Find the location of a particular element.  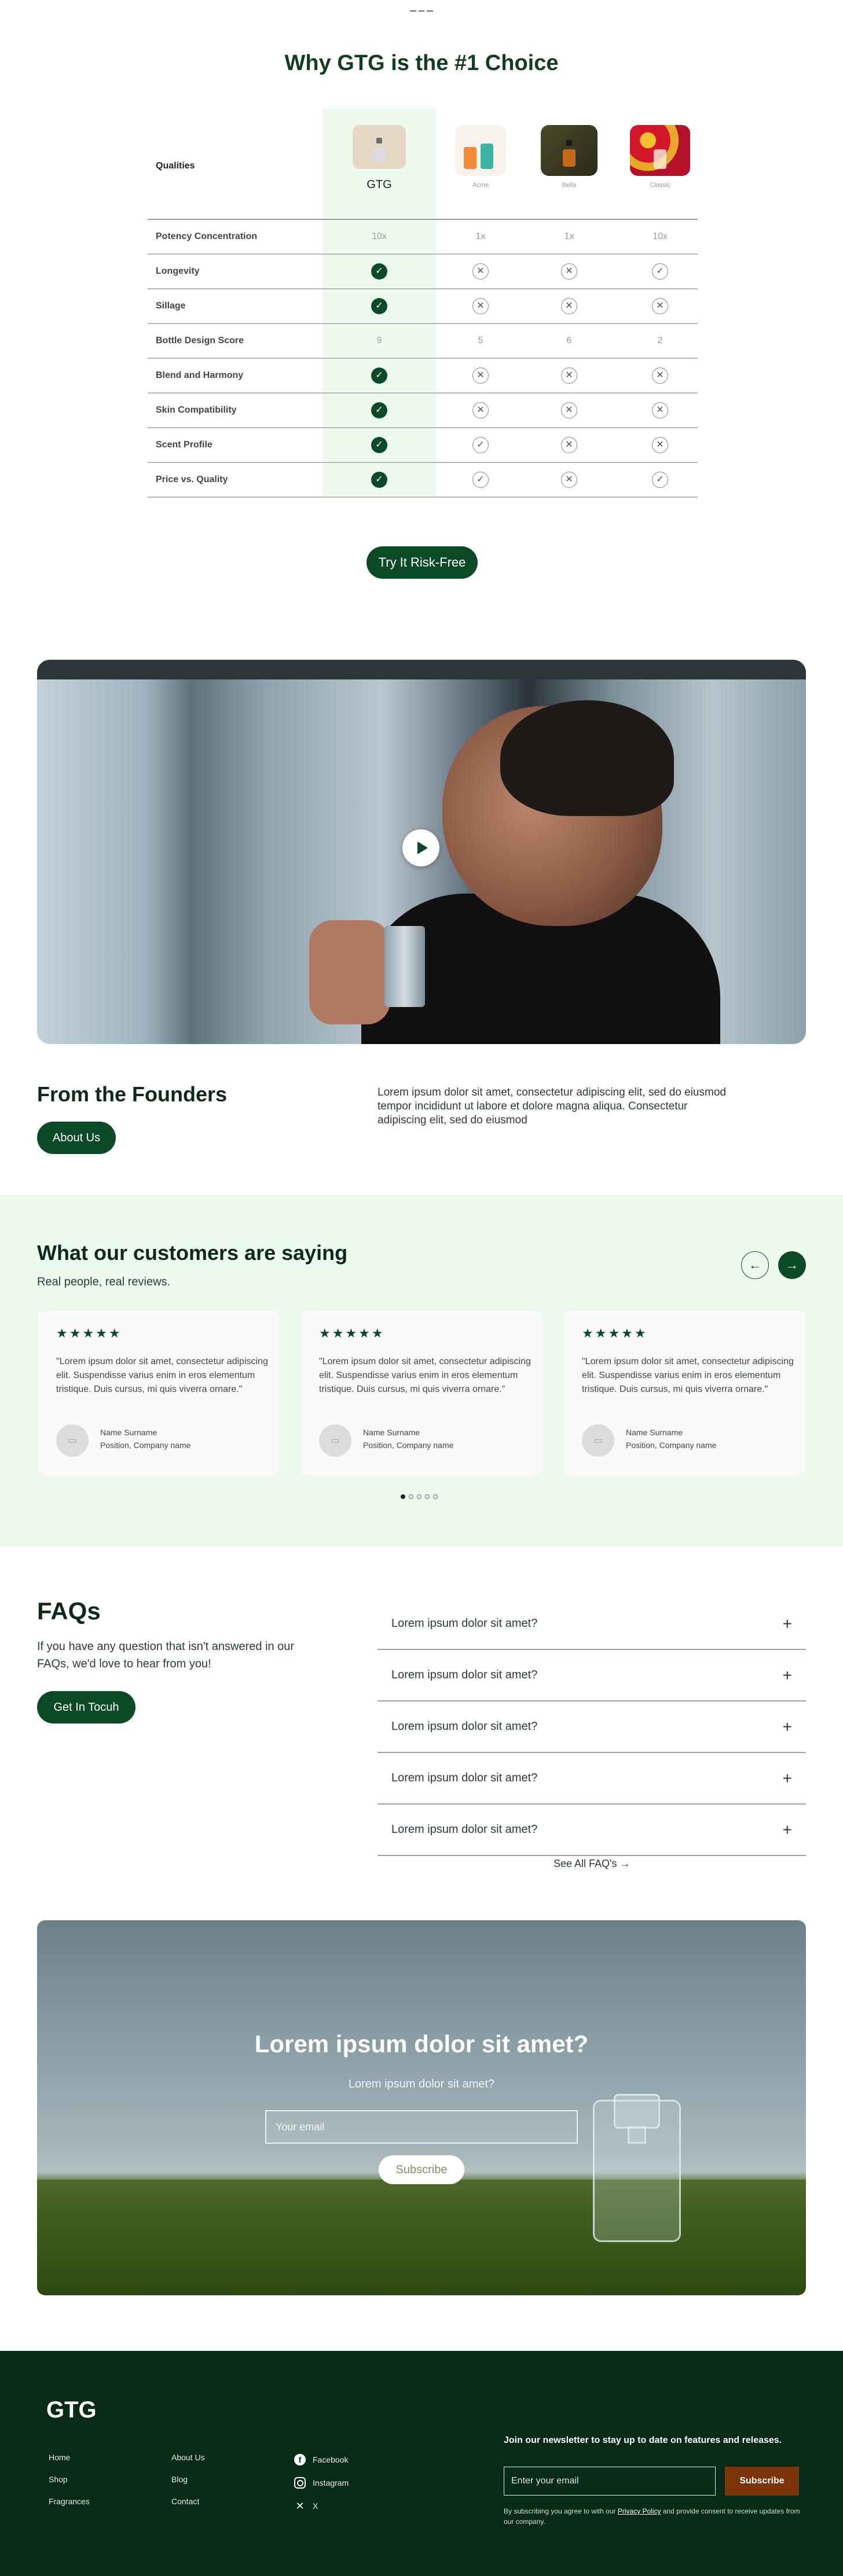

quality-label: Scent Profile is located at coordinates (184, 445).